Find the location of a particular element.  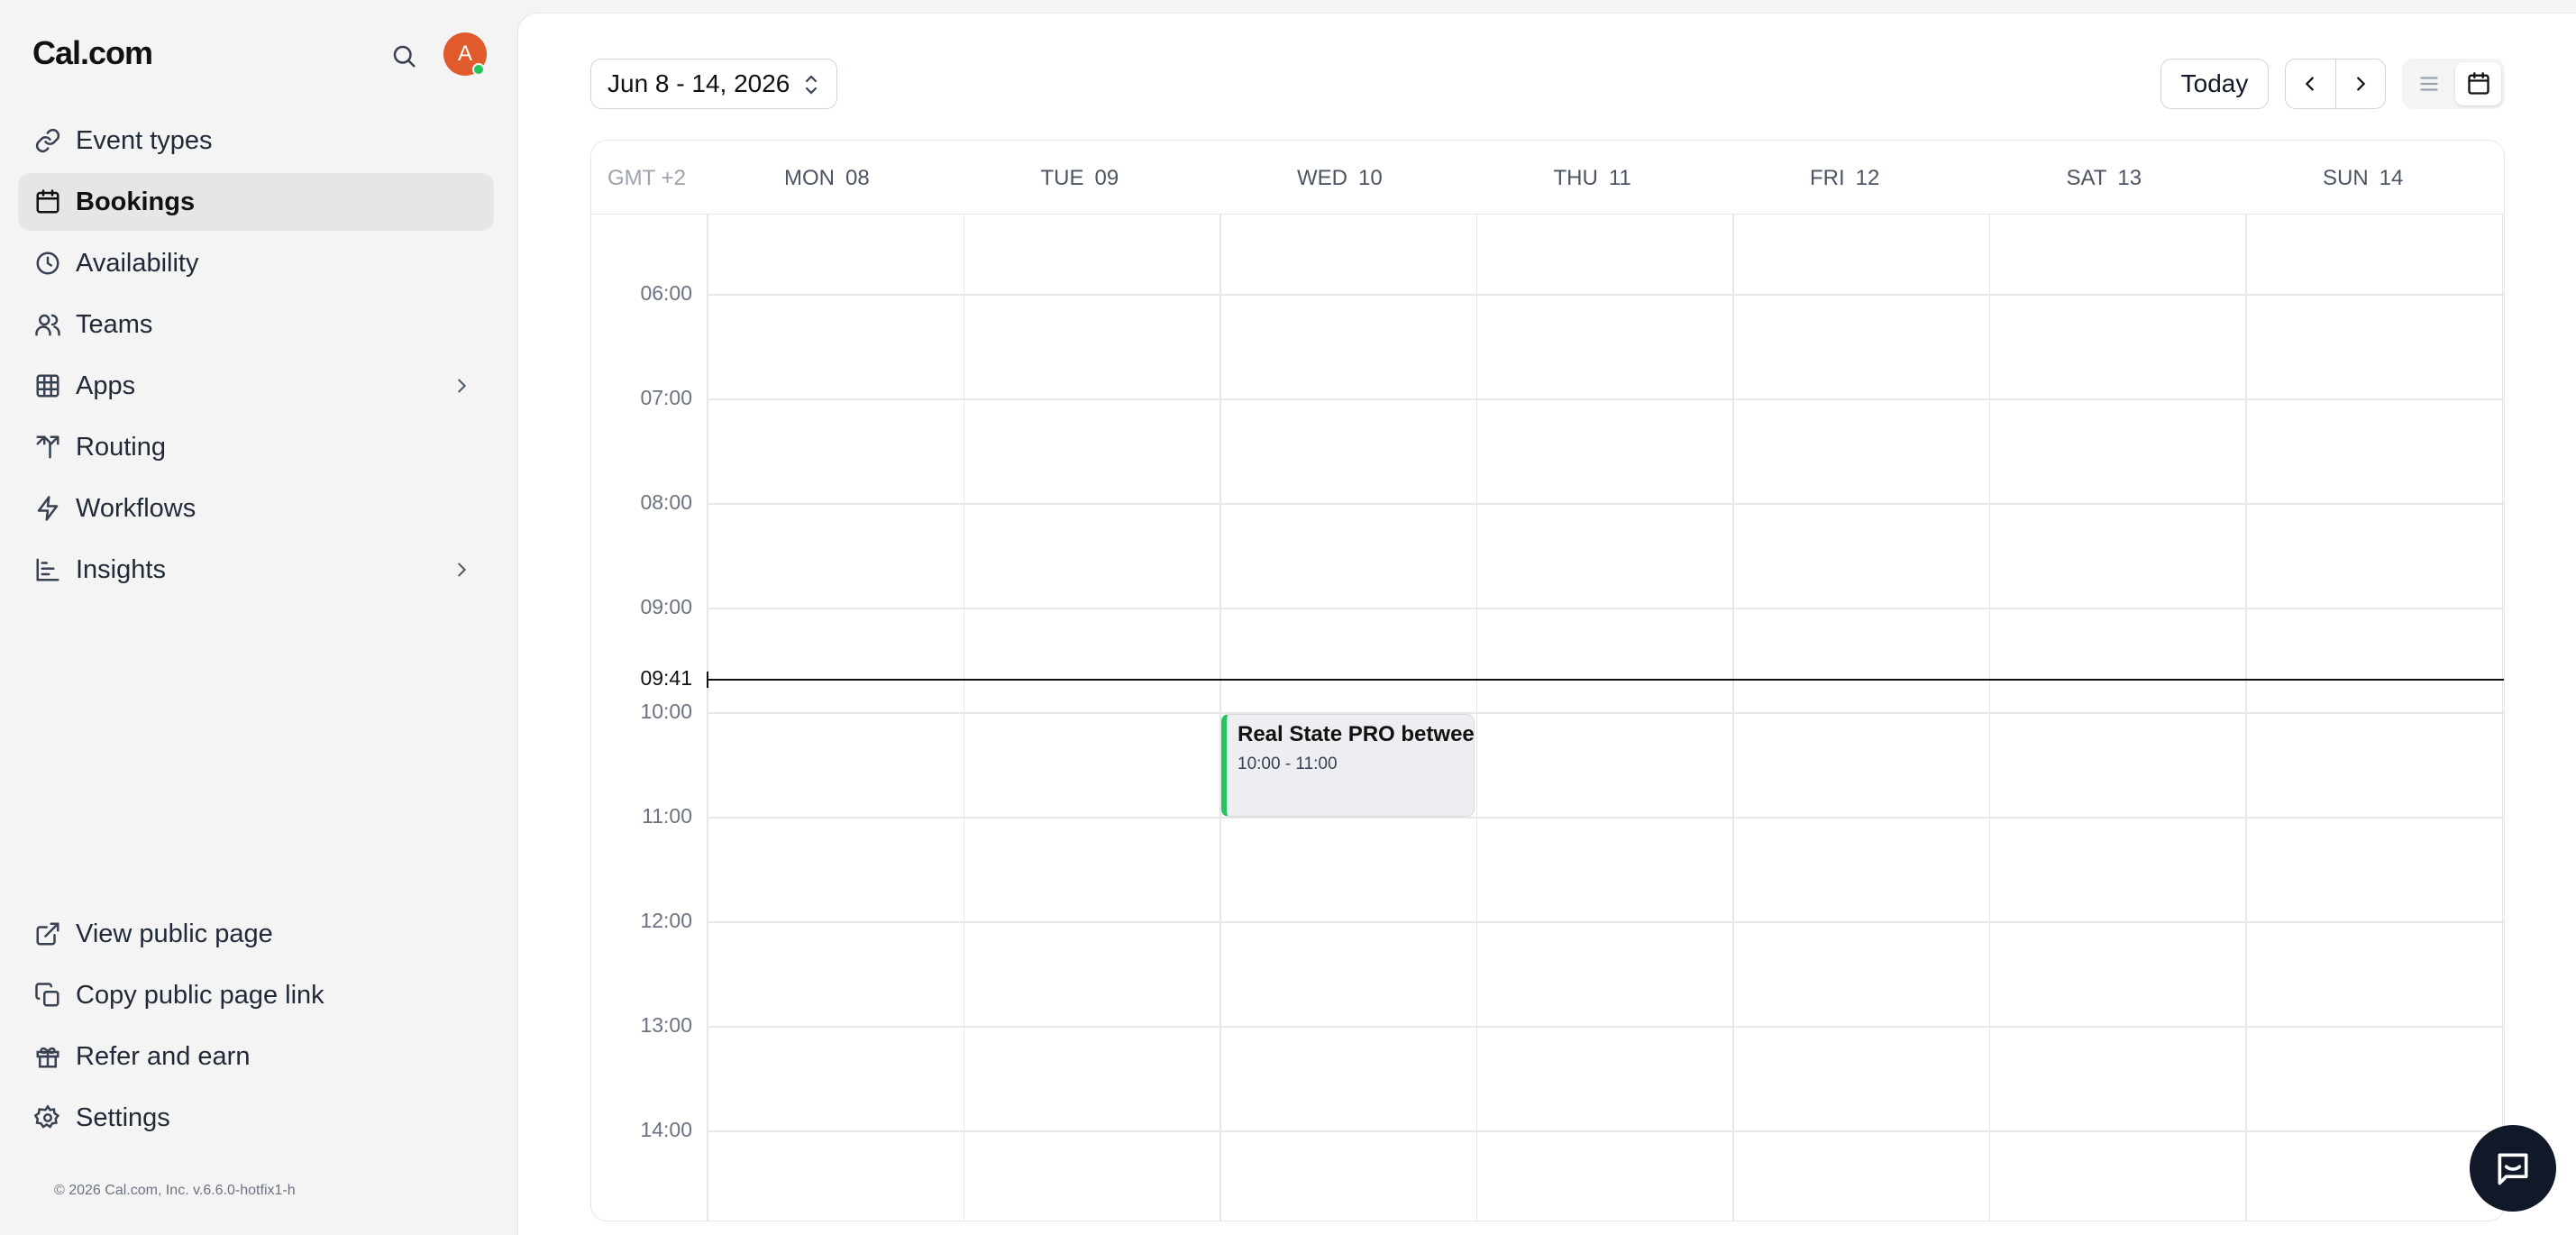

gift-icon is located at coordinates (47, 1056).